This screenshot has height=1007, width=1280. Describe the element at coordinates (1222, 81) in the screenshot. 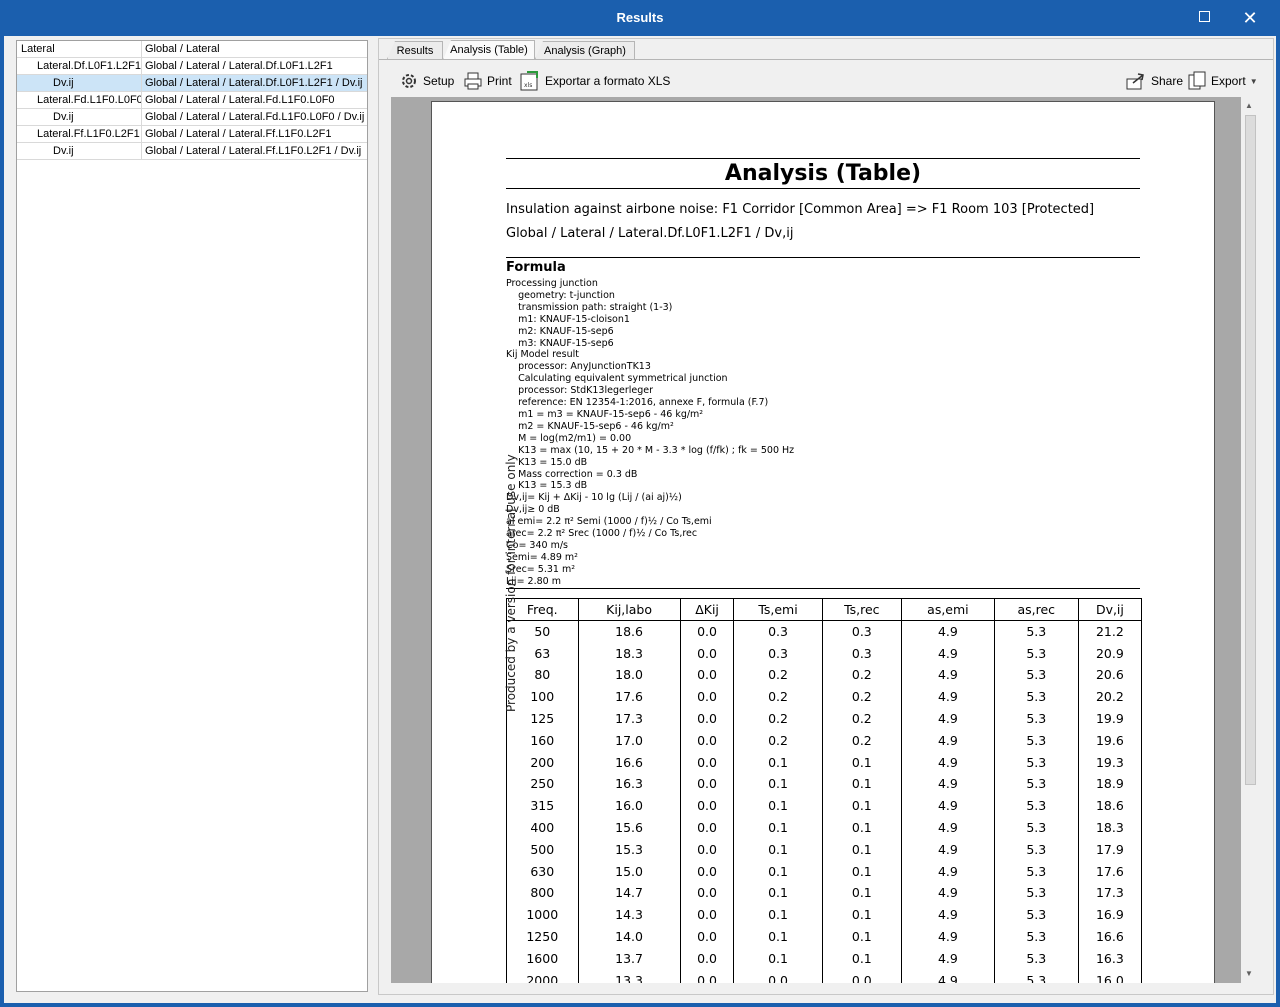

I see `export-button: Export ▼` at that location.